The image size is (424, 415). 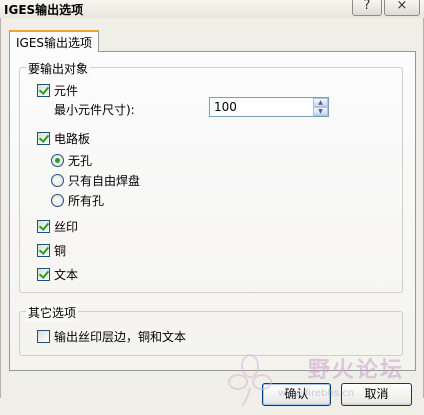 What do you see at coordinates (86, 200) in the screenshot?
I see `radio-all-holes-label: 所有孔` at bounding box center [86, 200].